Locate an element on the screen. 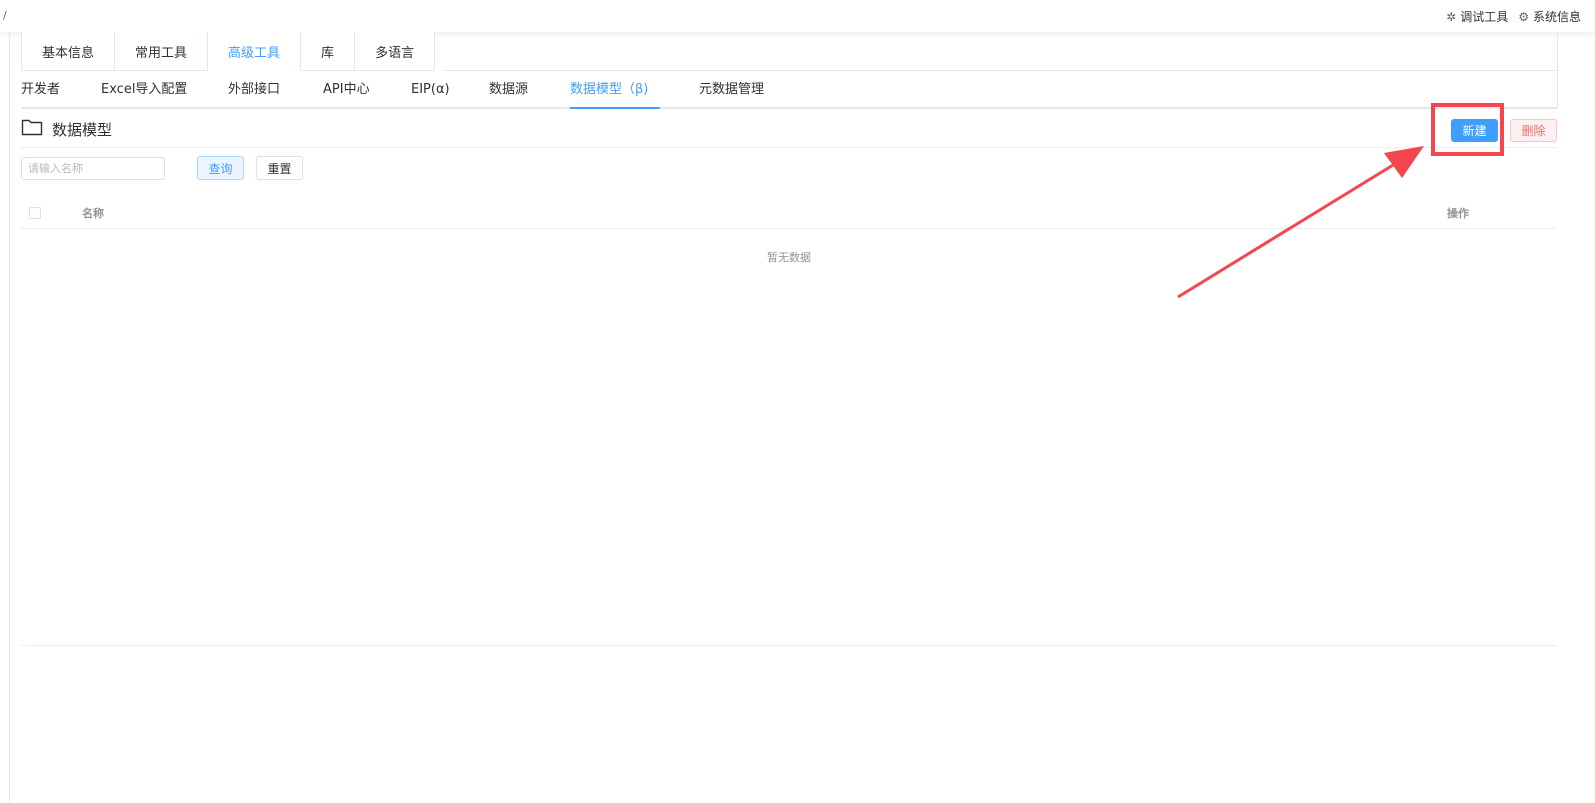 Image resolution: width=1595 pixels, height=803 pixels. breadcrumb: / is located at coordinates (5, 15).